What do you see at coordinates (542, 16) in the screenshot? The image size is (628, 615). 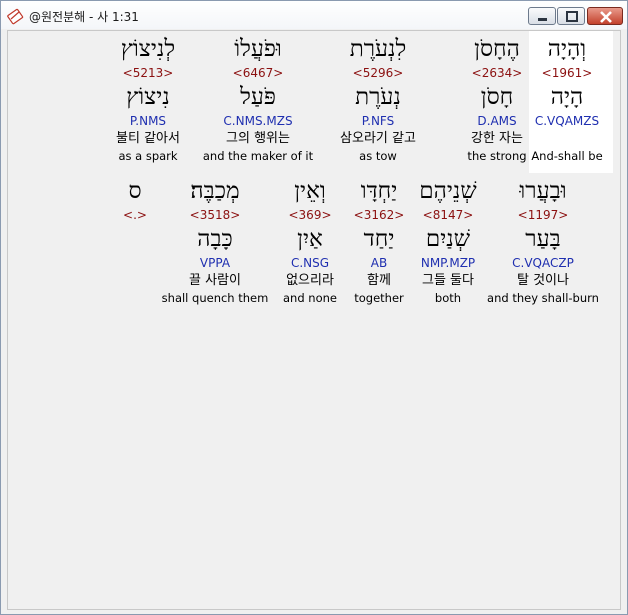 I see `minimize-button` at bounding box center [542, 16].